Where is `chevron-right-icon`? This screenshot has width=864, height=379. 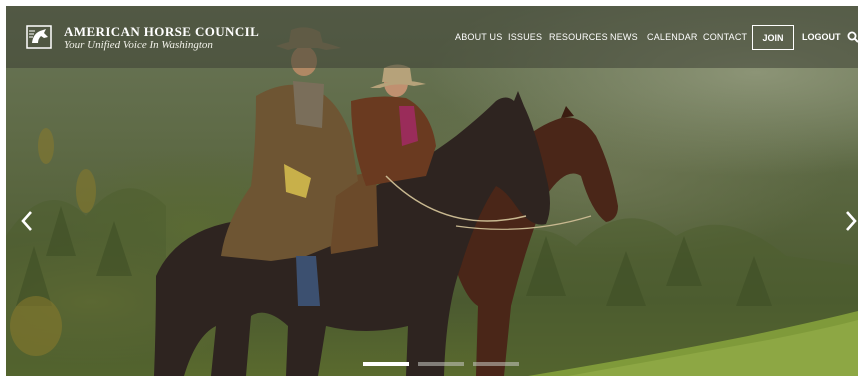
chevron-right-icon is located at coordinates (851, 221).